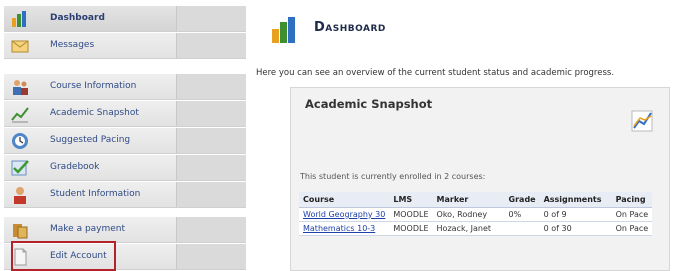 This screenshot has width=673, height=271. I want to click on sidebar-item-label: Academic Snapshot, so click(94, 113).